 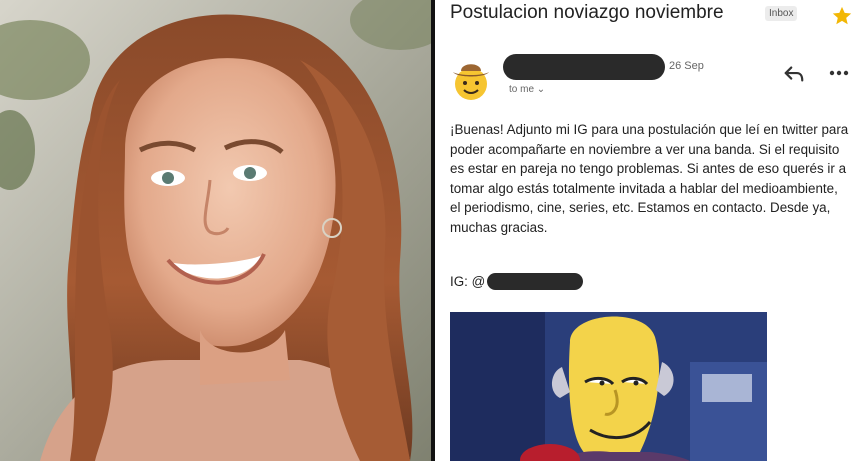 I want to click on more-options-icon, so click(x=839, y=73).